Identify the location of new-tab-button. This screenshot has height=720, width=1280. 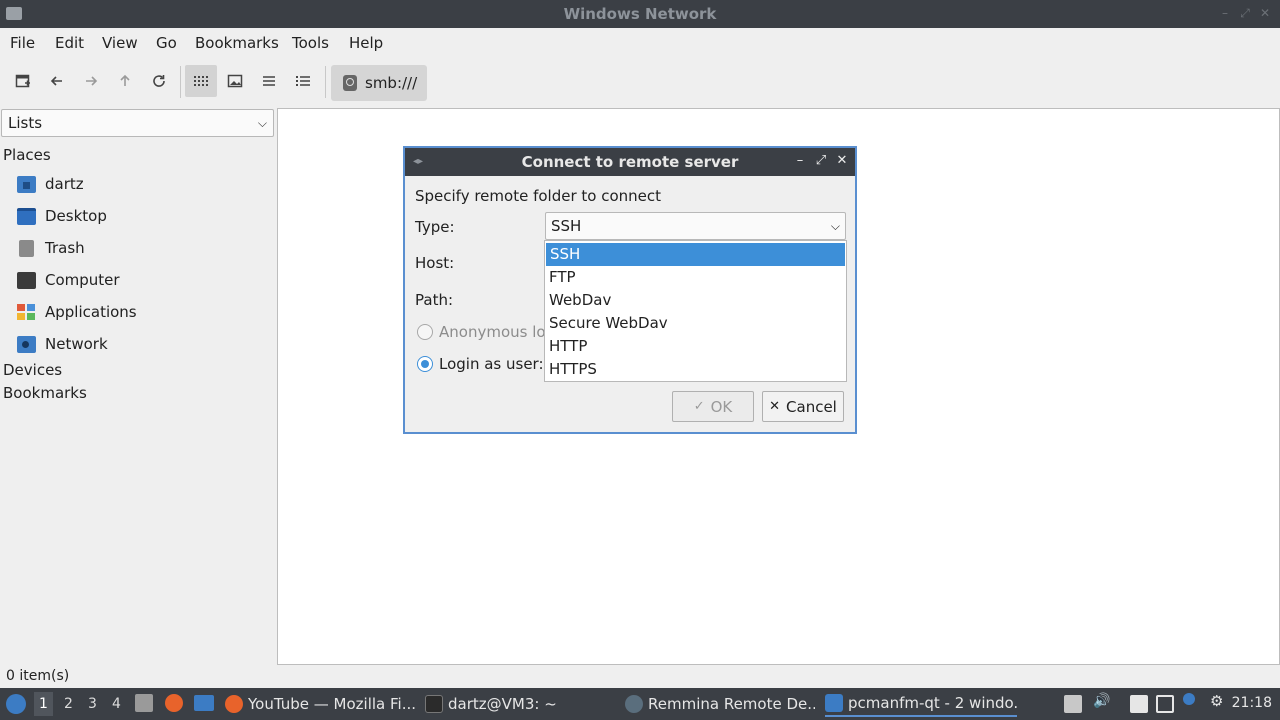
(23, 81).